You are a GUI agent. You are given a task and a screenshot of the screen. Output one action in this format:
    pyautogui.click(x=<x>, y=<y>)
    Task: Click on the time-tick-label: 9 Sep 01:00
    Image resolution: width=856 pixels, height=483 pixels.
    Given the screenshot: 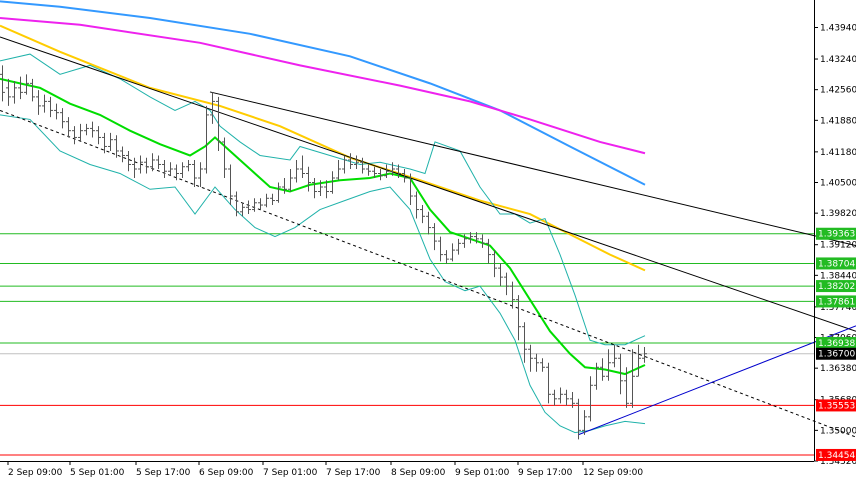 What is the action you would take?
    pyautogui.click(x=482, y=473)
    